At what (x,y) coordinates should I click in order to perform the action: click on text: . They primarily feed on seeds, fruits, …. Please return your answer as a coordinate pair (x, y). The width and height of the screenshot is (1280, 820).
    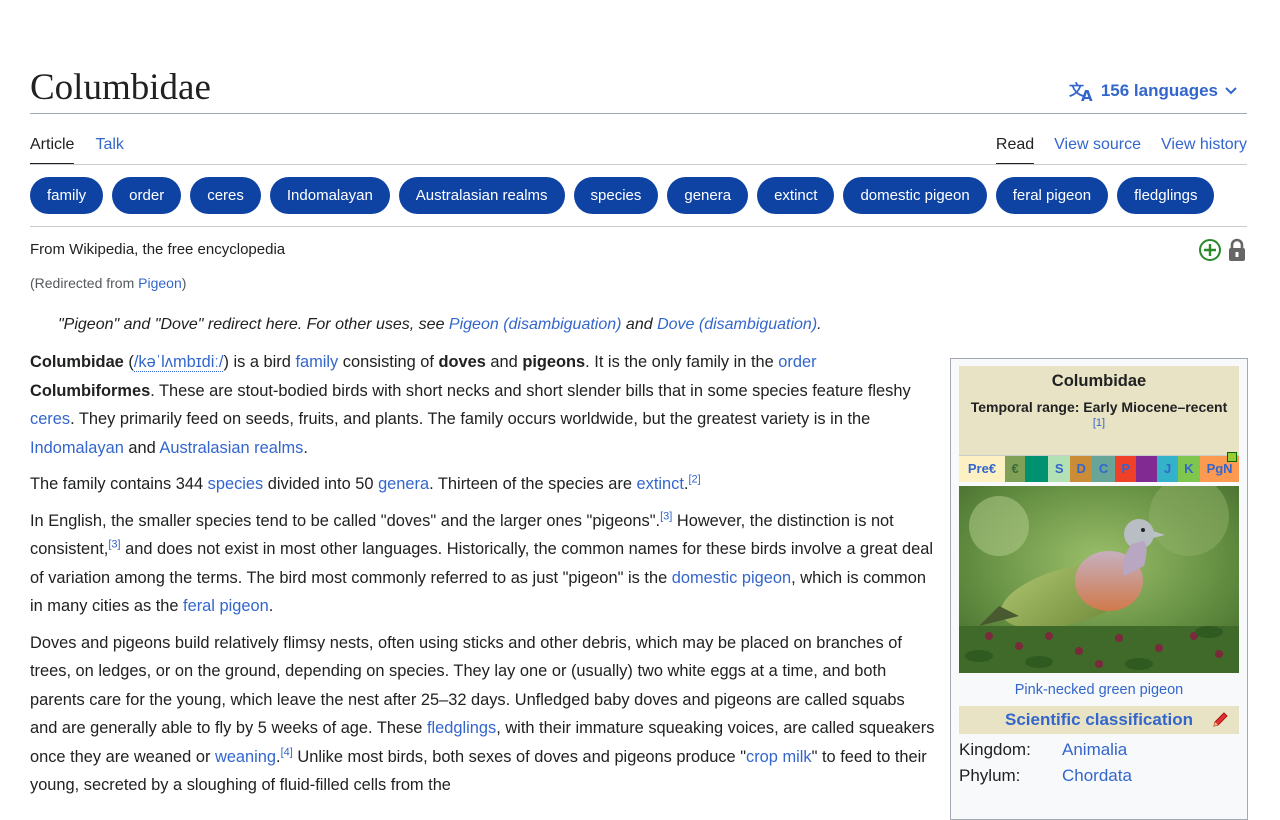
    Looking at the image, I should click on (470, 419).